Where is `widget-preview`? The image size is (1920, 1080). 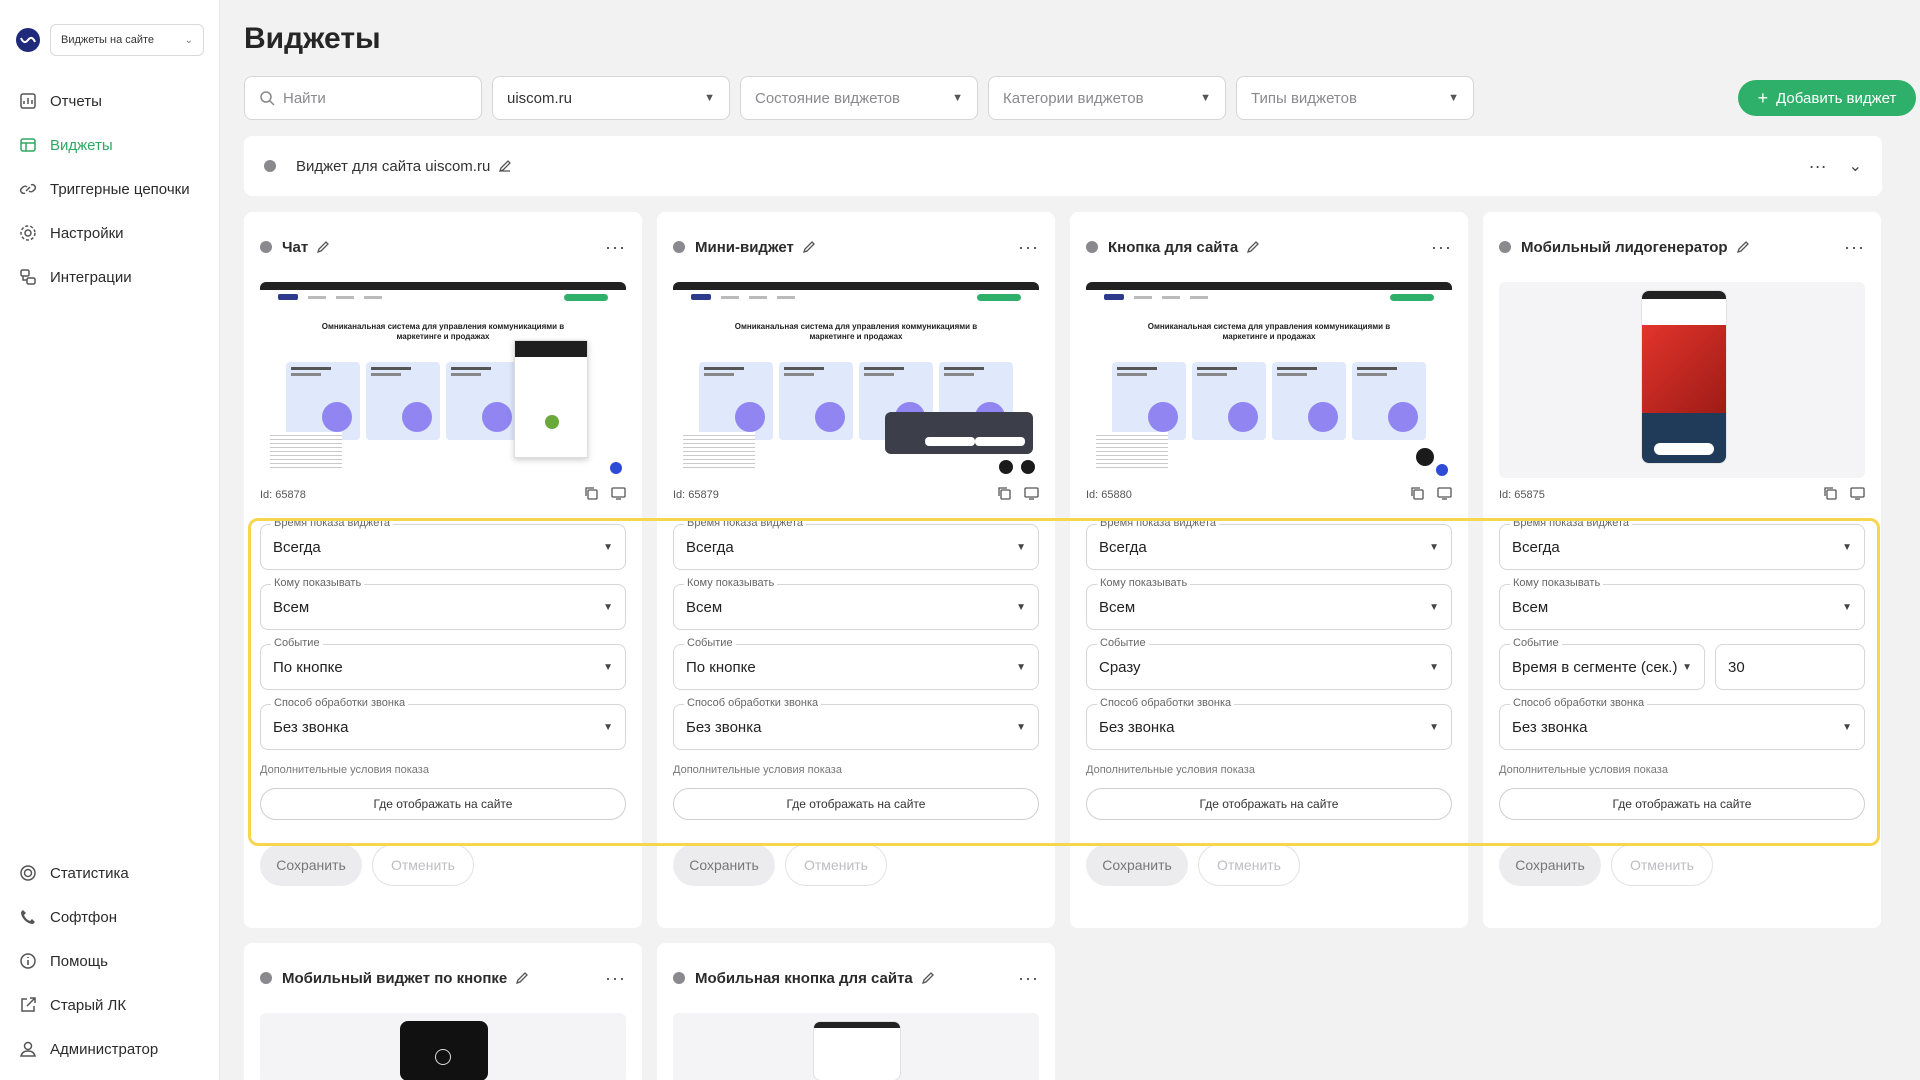
widget-preview is located at coordinates (1682, 380).